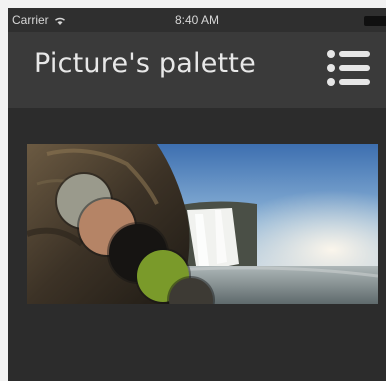  What do you see at coordinates (375, 21) in the screenshot?
I see `battery-icon` at bounding box center [375, 21].